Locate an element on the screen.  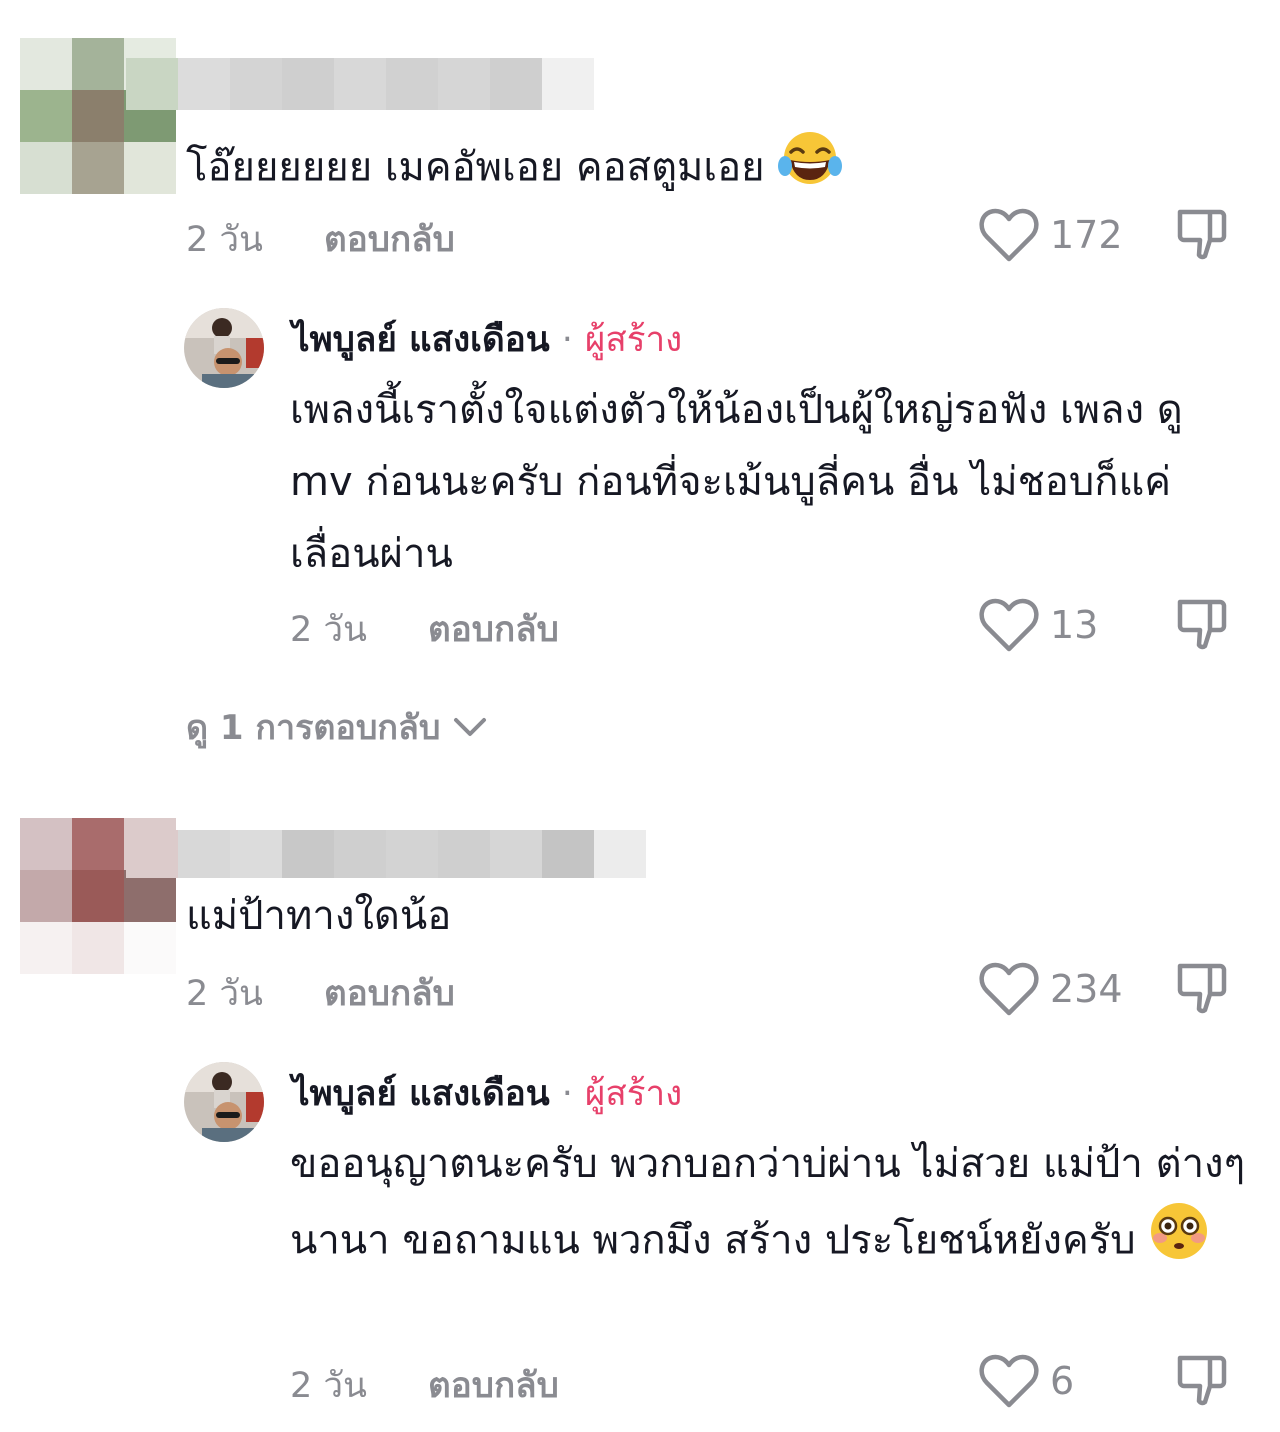
comment-text: โอ๊ยยยยยย เมคอัพเอย คอสตูมเอย is located at coordinates (716, 169).